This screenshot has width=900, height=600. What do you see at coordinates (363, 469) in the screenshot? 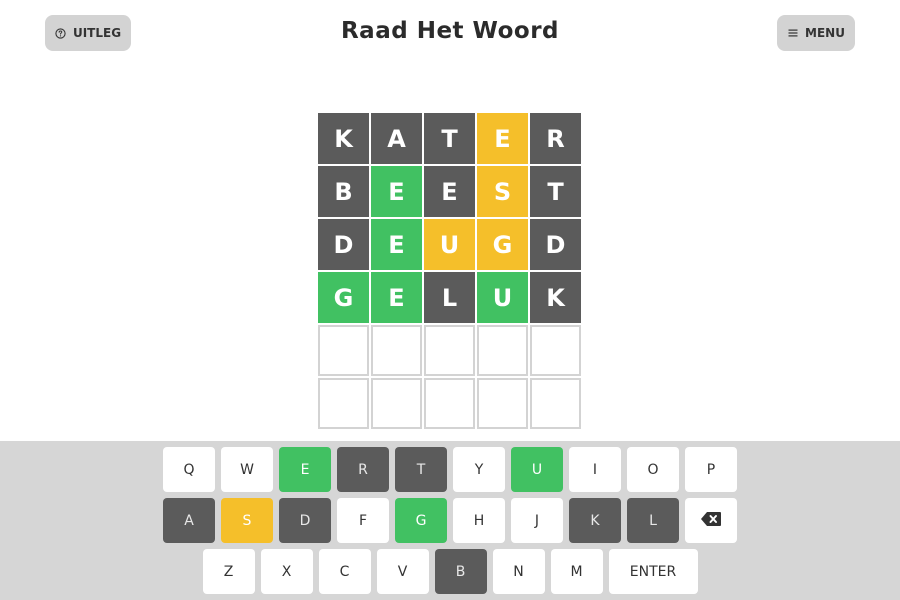
I see `key-r: R` at bounding box center [363, 469].